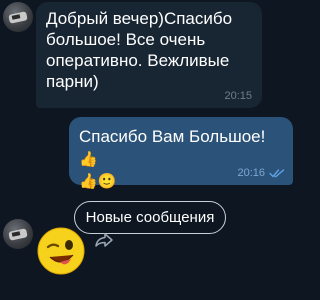 The height and width of the screenshot is (300, 320). What do you see at coordinates (181, 159) in the screenshot?
I see `outgoing-message-text: Спасибо Вам Большое!👍 👍🙂` at bounding box center [181, 159].